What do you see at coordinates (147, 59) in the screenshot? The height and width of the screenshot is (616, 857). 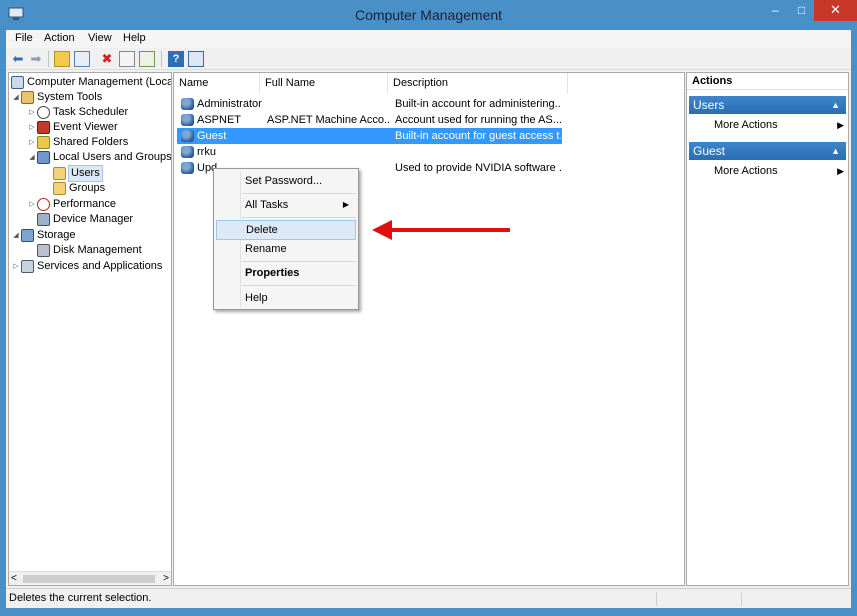 I see `export-list-icon` at bounding box center [147, 59].